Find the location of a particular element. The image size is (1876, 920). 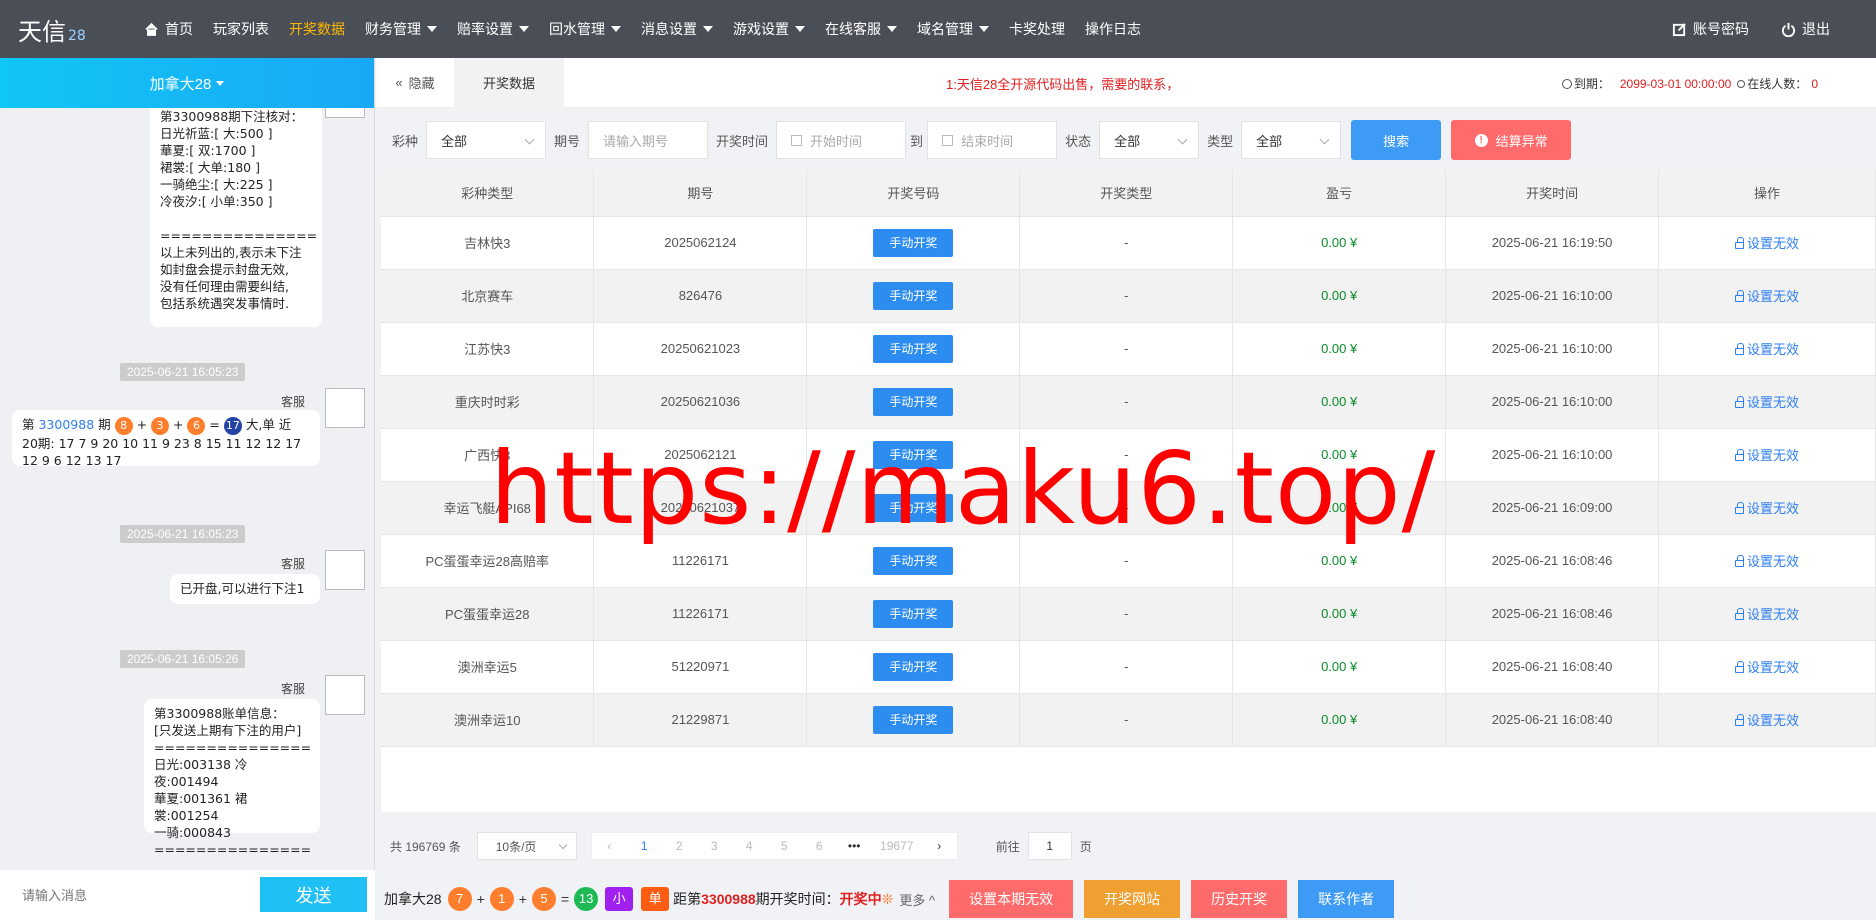

status-select: 全部 is located at coordinates (1149, 140).